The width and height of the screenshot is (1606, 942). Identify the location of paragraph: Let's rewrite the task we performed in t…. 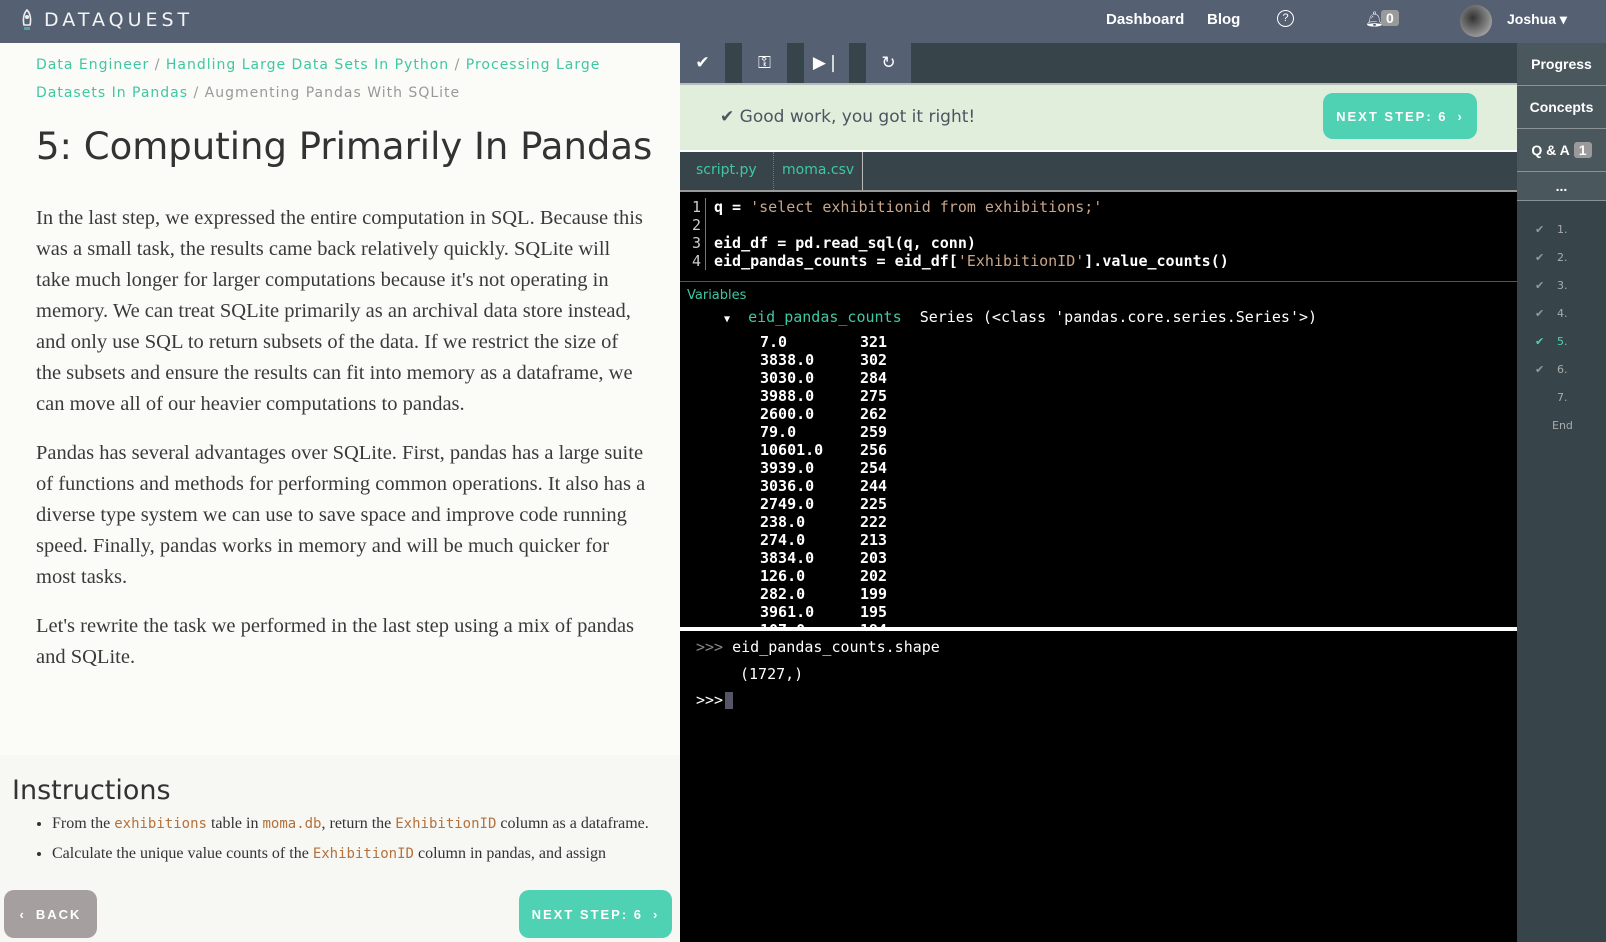
(335, 641).